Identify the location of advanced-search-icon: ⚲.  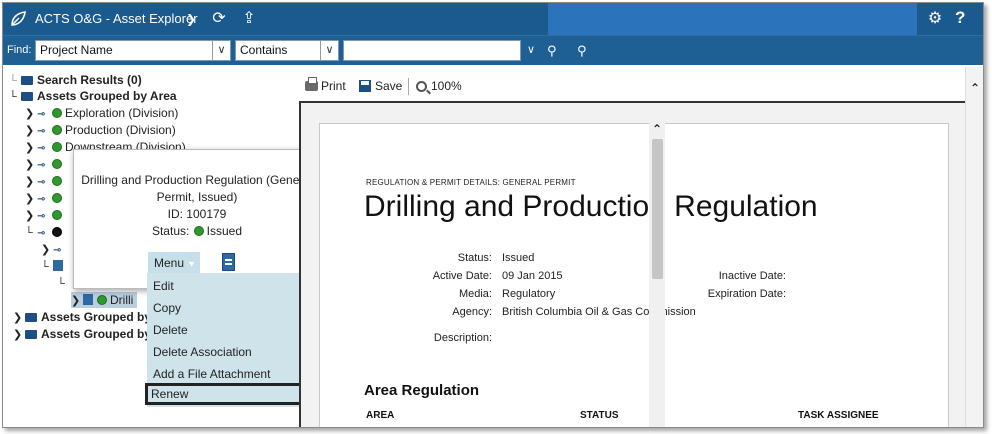
(582, 51).